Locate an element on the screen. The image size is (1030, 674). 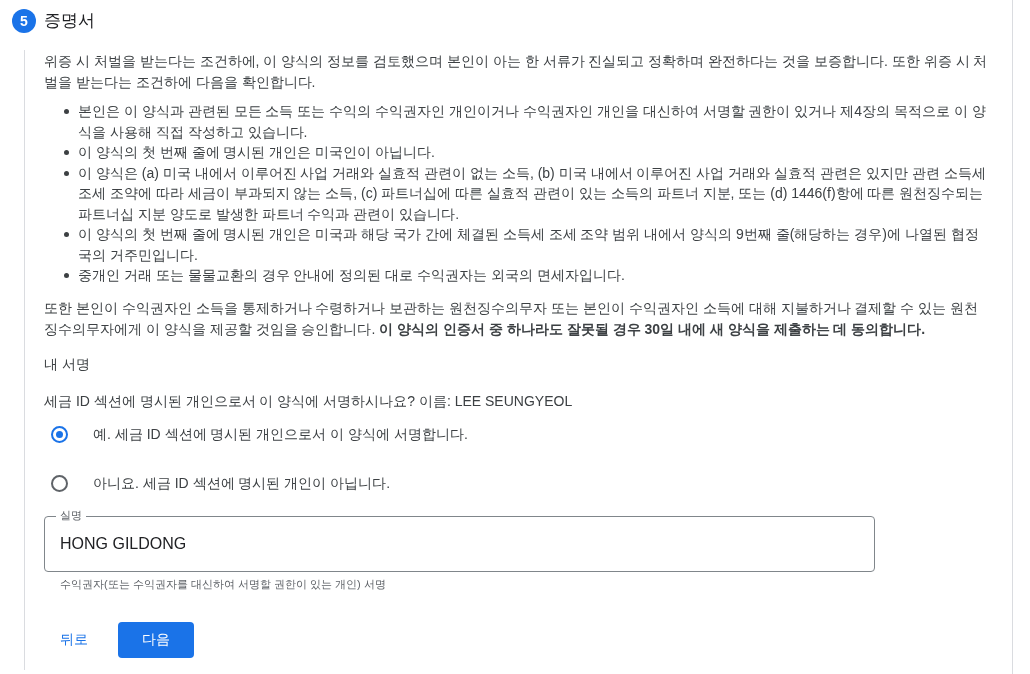
certification-item: 중개인 거래 또는 물물교환의 경우 안내에 정의된 대로 수익권자는 외국의 면세자입니다. is located at coordinates (351, 275).